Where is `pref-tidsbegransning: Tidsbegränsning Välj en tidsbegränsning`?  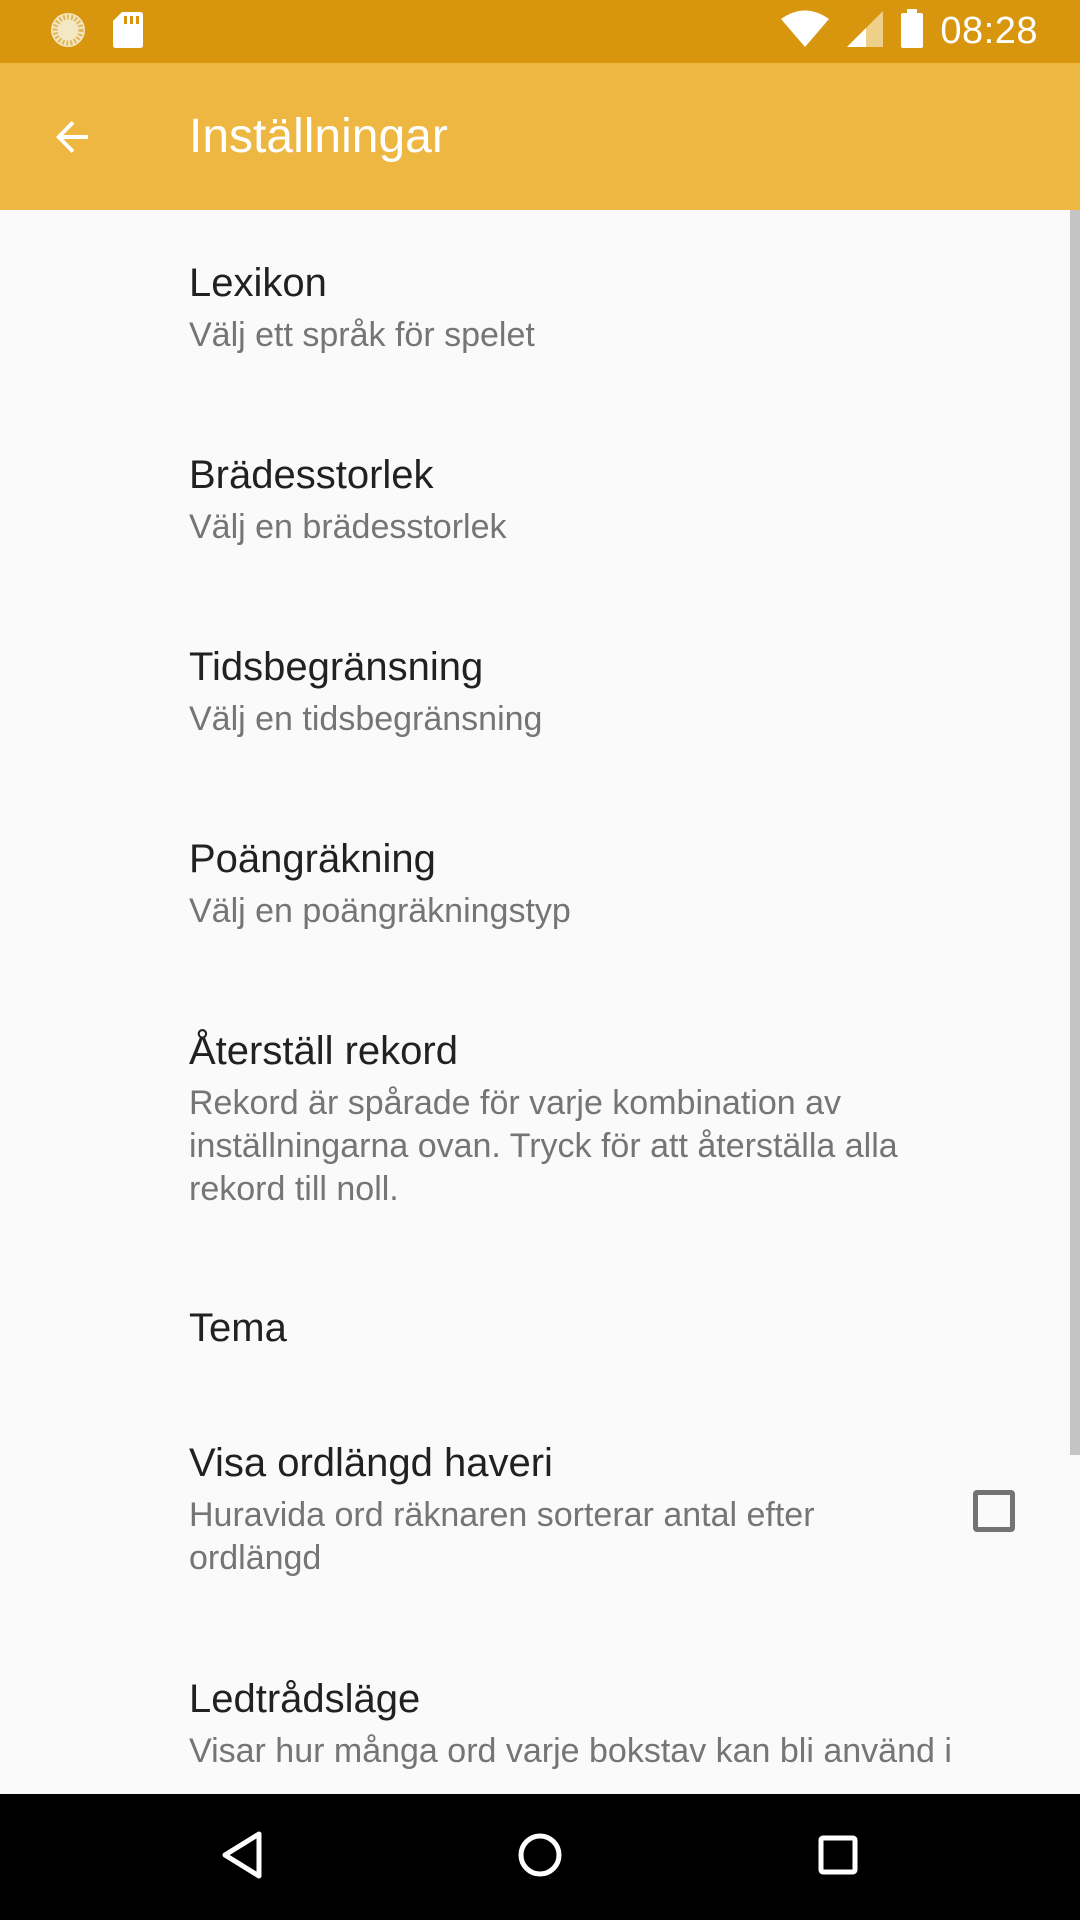 pref-tidsbegransning: Tidsbegränsning Välj en tidsbegränsning is located at coordinates (540, 690).